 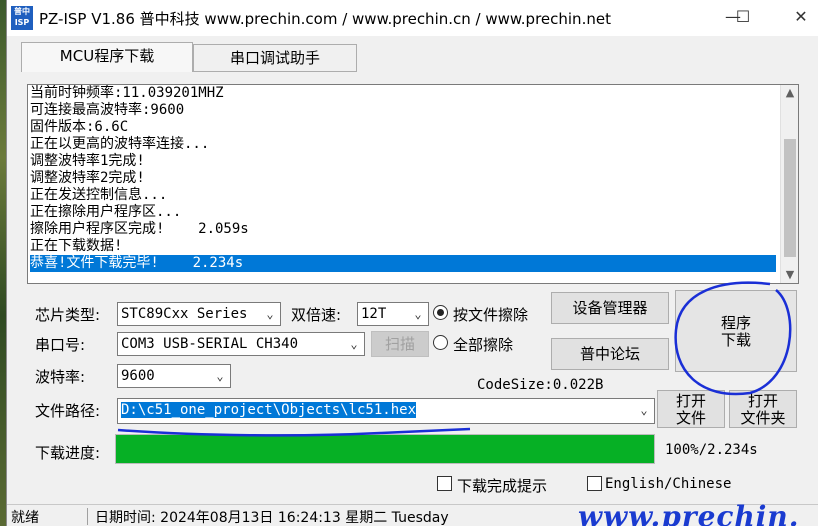 What do you see at coordinates (733, 338) in the screenshot?
I see `annotation-circle` at bounding box center [733, 338].